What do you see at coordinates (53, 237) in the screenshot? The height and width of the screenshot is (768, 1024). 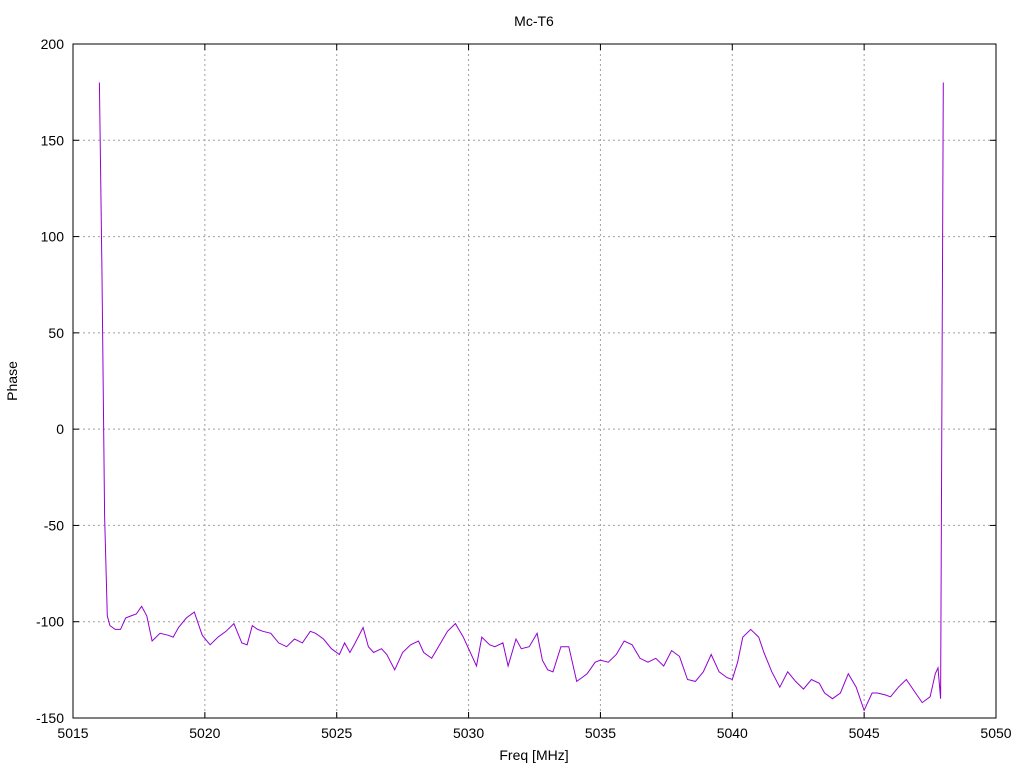 I see `y-tick-label: 100` at bounding box center [53, 237].